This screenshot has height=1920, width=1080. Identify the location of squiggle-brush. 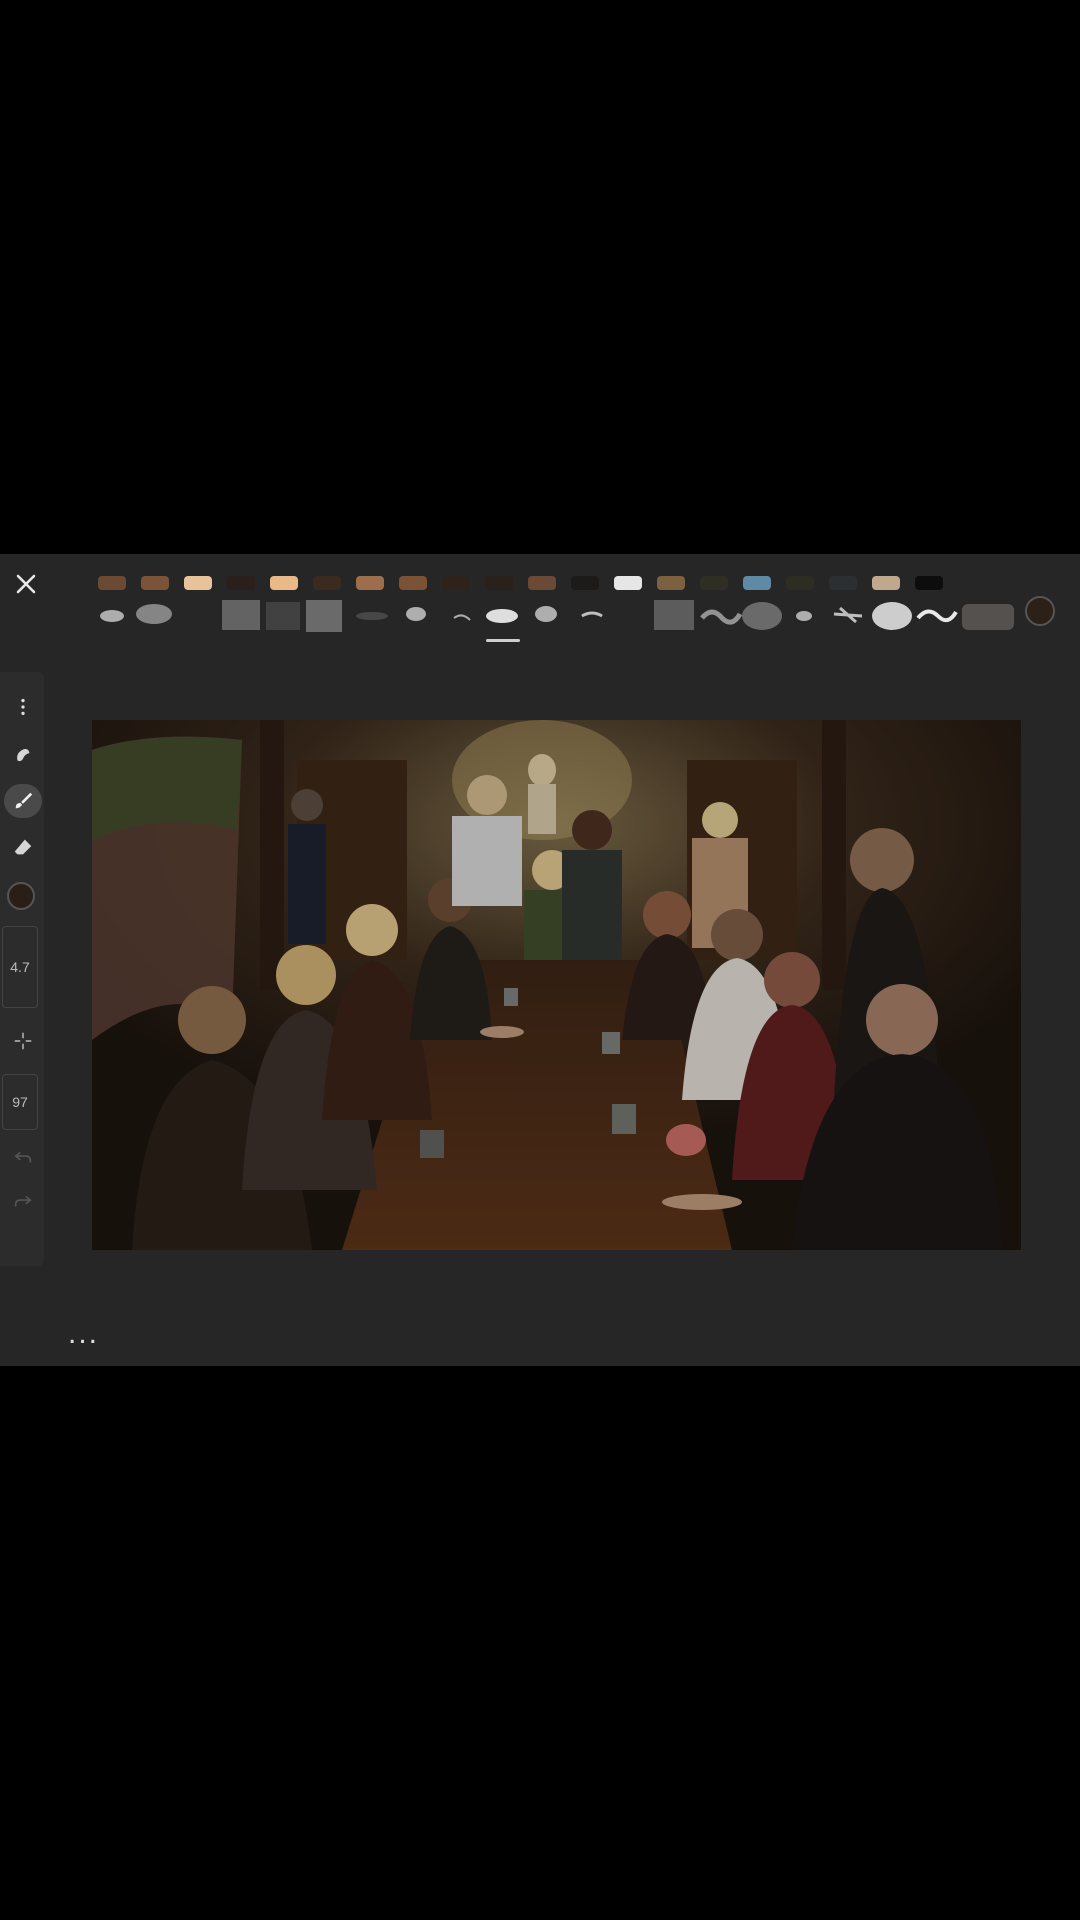
(937, 616).